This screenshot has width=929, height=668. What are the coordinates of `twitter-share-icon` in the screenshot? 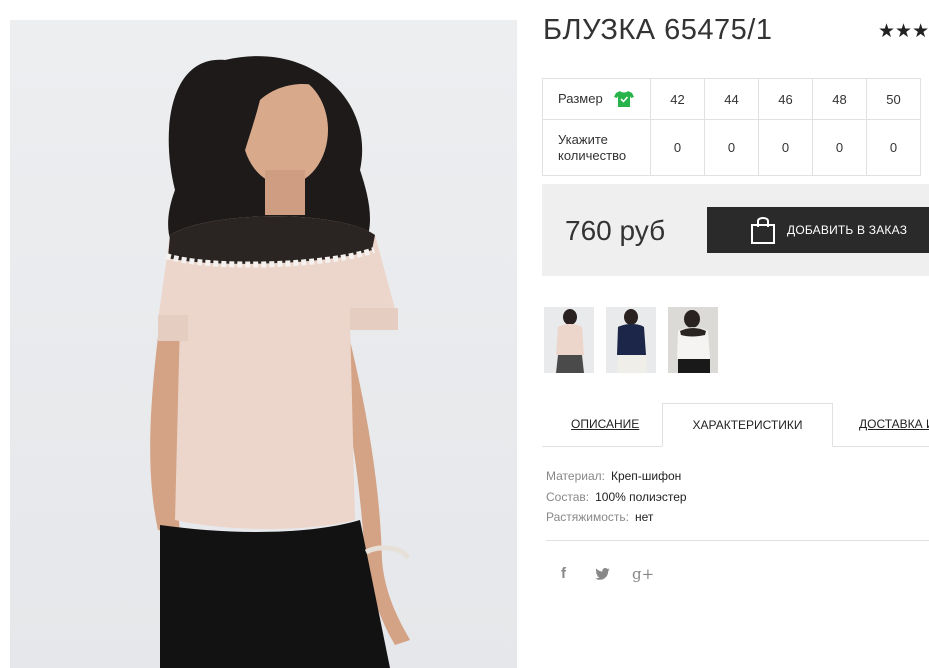 It's located at (602, 574).